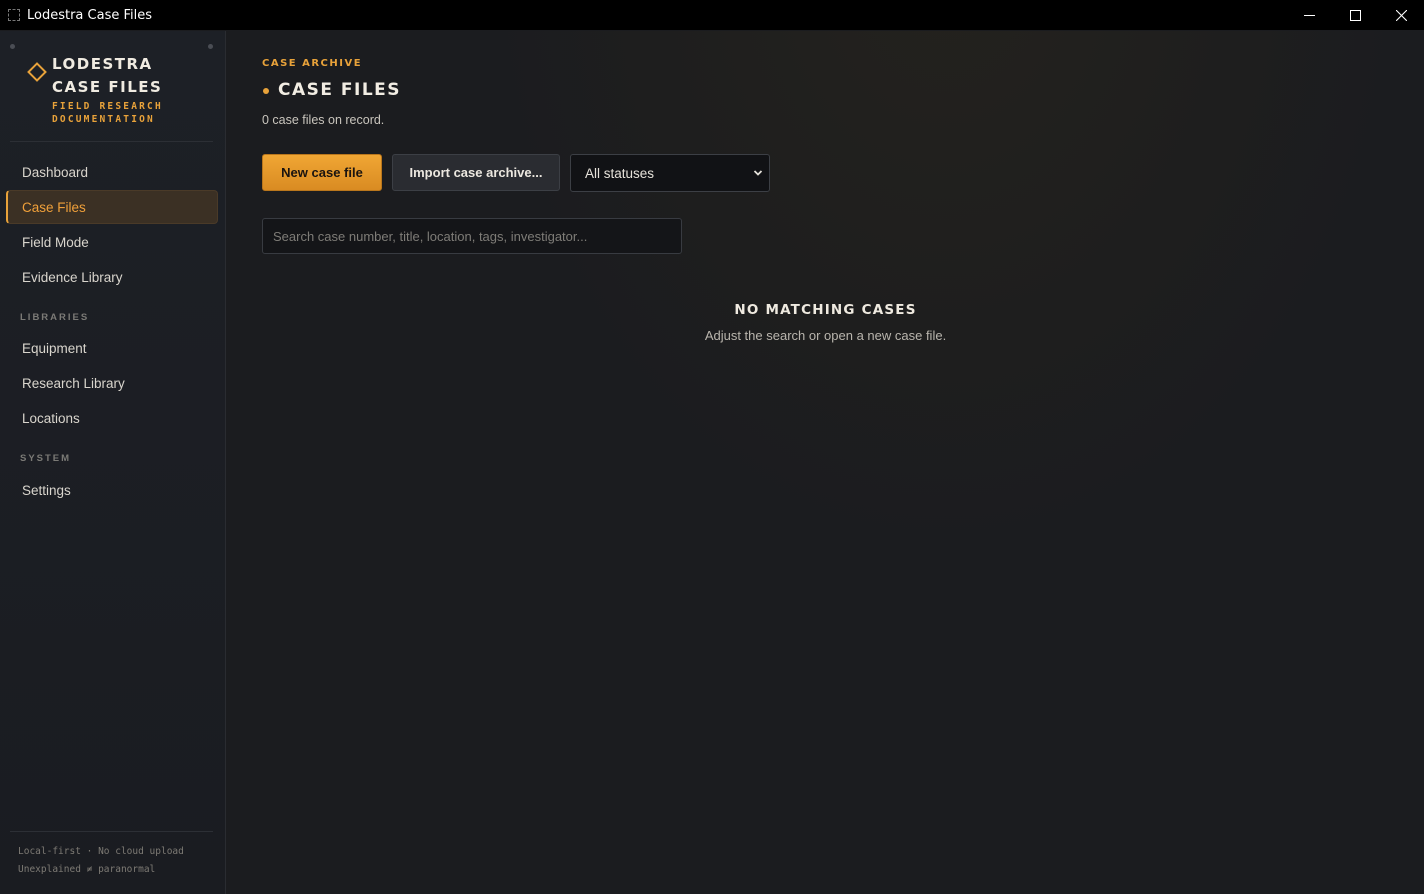 This screenshot has height=894, width=1424. Describe the element at coordinates (102, 64) in the screenshot. I see `brand-title-line1: LODESTRA` at that location.